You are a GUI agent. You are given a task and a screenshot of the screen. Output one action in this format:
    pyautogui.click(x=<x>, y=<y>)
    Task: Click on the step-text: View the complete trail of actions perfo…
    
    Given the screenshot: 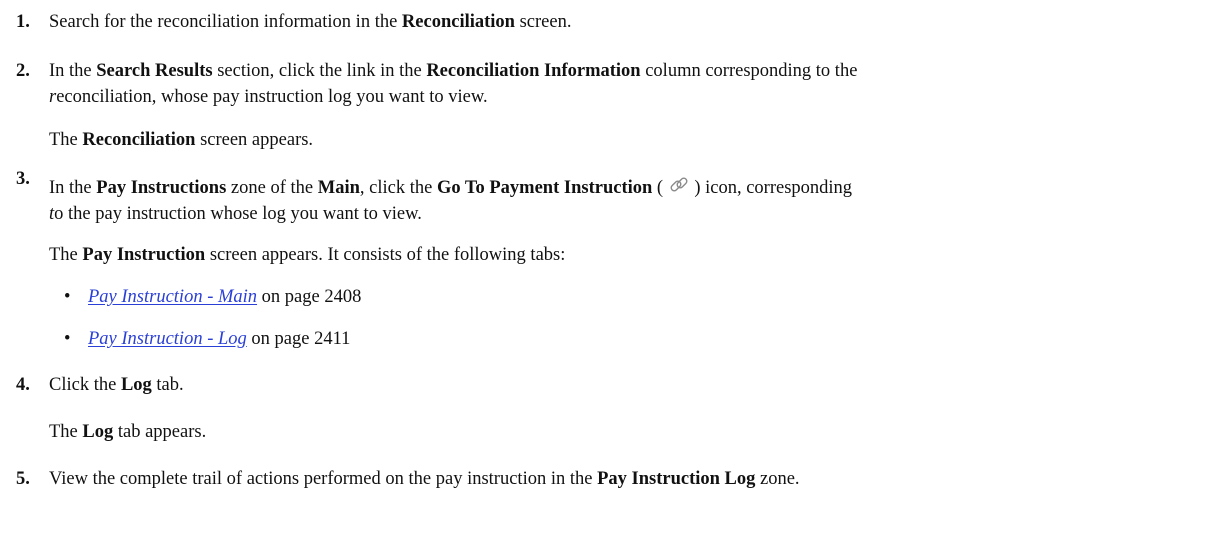 What is the action you would take?
    pyautogui.click(x=424, y=479)
    